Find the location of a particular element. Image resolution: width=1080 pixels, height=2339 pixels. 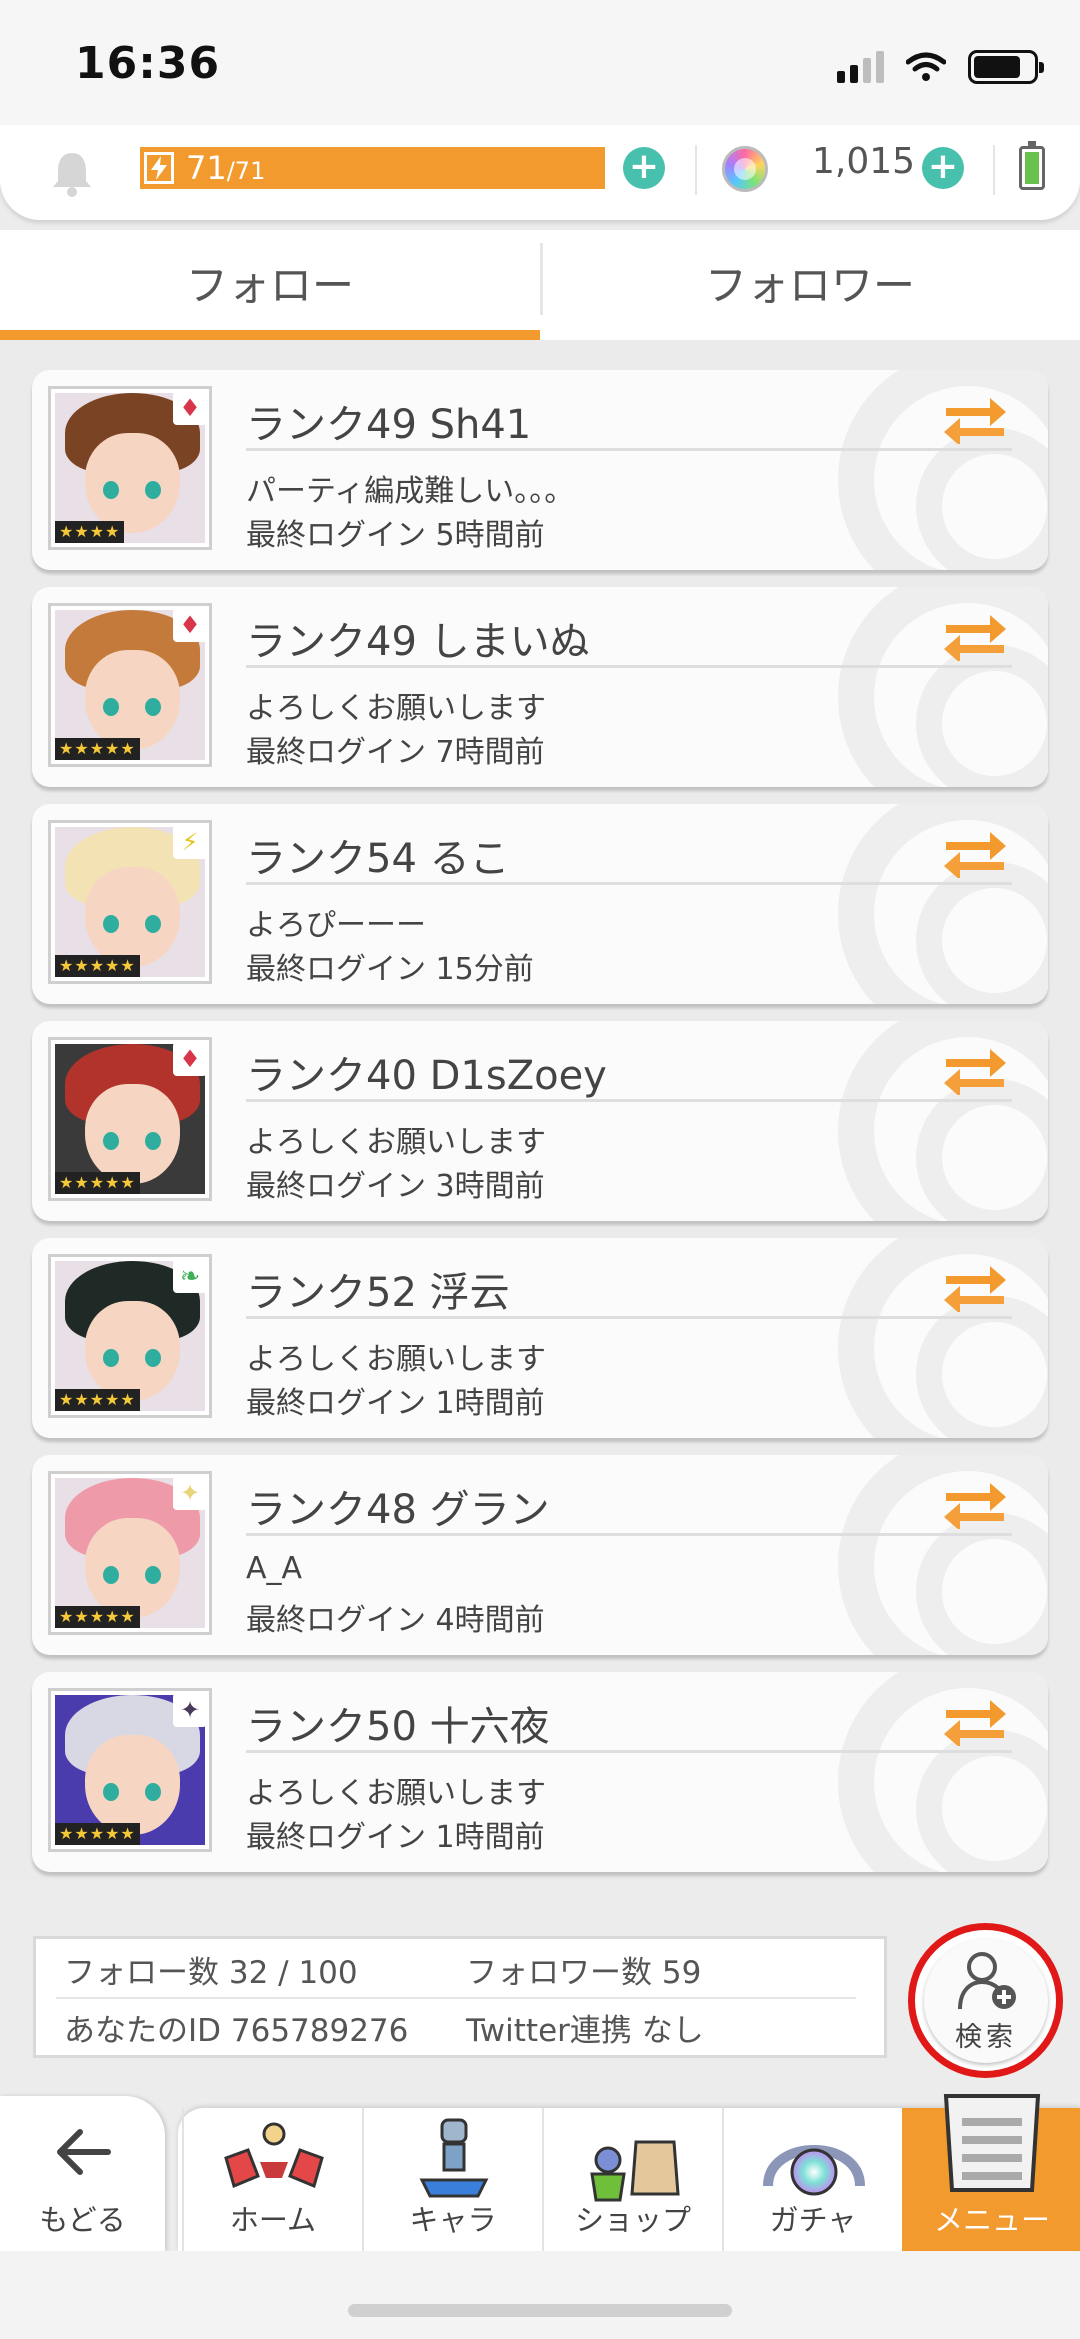

stamina-value: 71/71 is located at coordinates (225, 168).